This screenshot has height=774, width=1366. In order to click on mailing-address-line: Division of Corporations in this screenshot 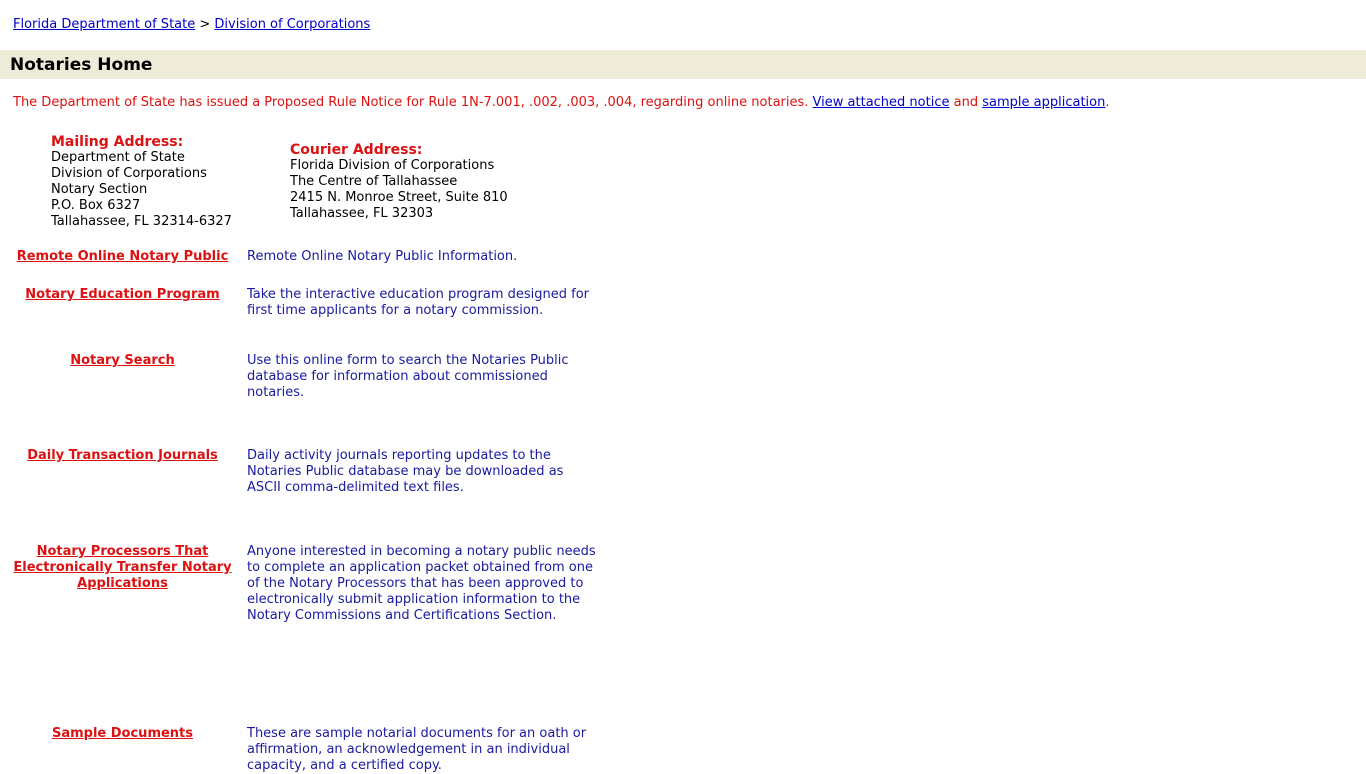, I will do `click(129, 173)`.